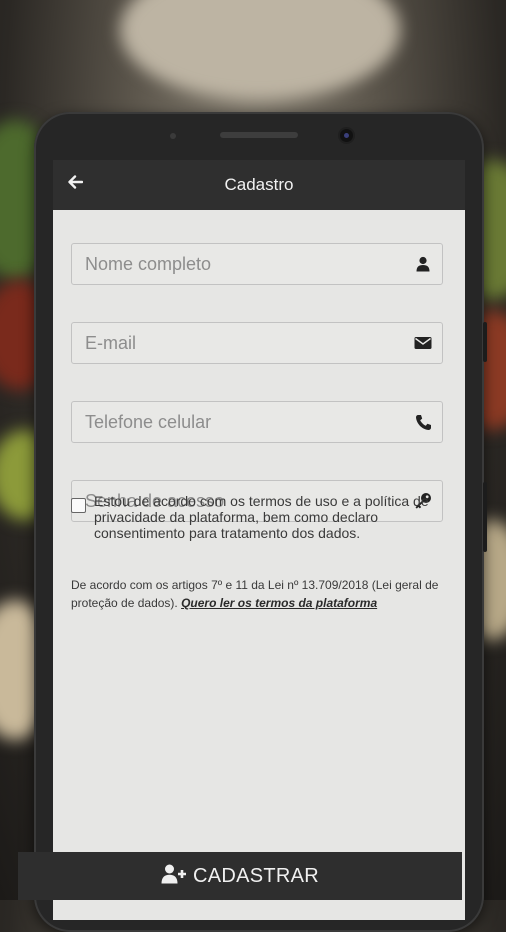  I want to click on front-camera, so click(346, 135).